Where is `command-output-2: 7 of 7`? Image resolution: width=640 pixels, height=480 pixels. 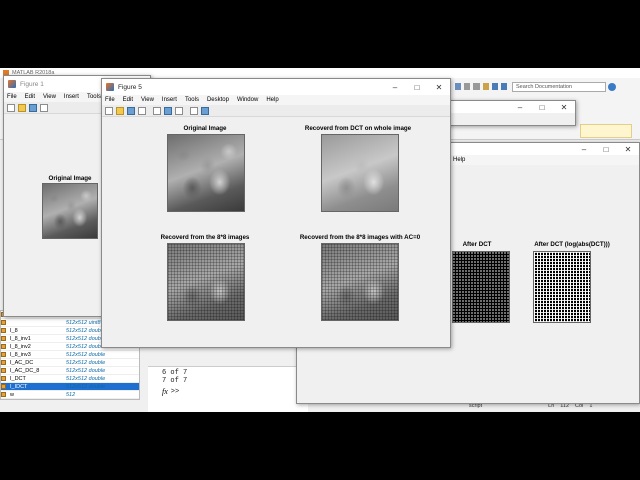
command-output-2: 7 of 7 is located at coordinates (175, 381).